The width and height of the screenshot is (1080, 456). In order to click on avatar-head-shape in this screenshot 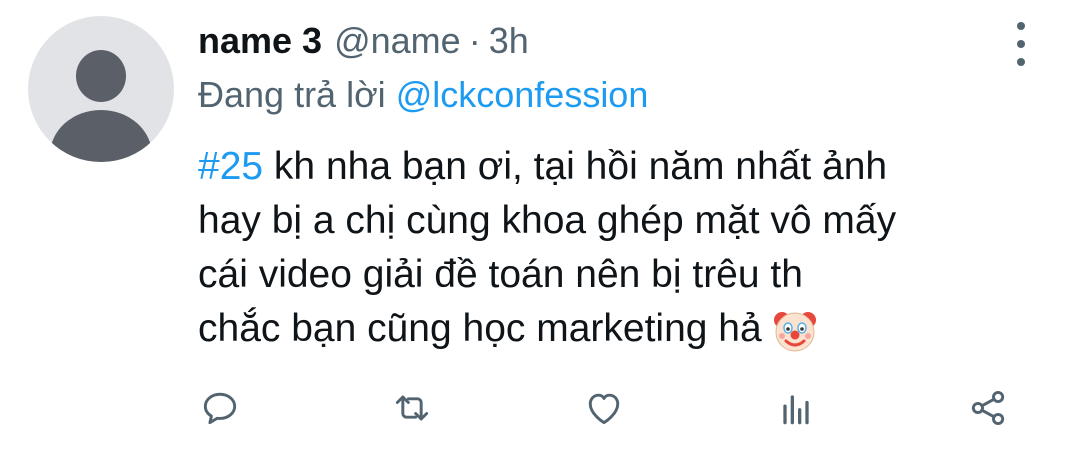, I will do `click(101, 76)`.